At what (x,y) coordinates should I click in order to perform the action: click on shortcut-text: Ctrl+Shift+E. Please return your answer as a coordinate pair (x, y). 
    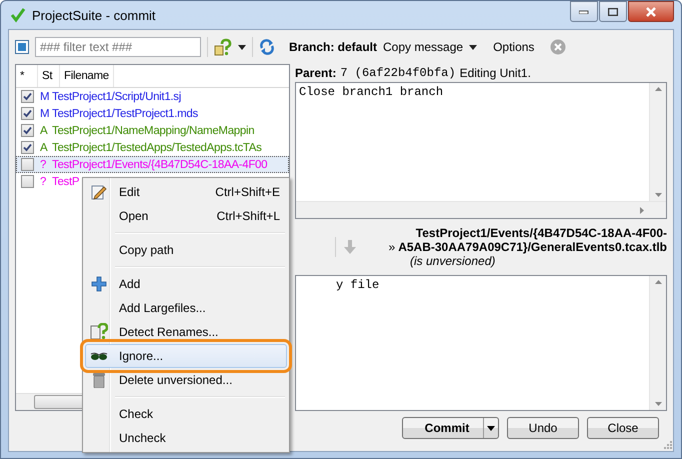
    Looking at the image, I should click on (248, 192).